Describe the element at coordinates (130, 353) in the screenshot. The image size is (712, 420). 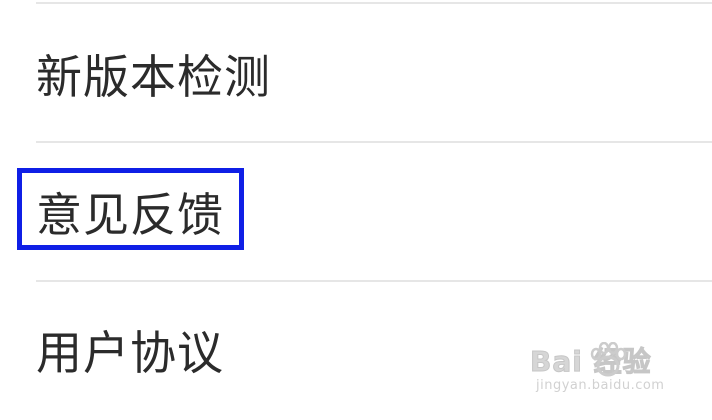
I see `menu-item-label: 用户协议` at that location.